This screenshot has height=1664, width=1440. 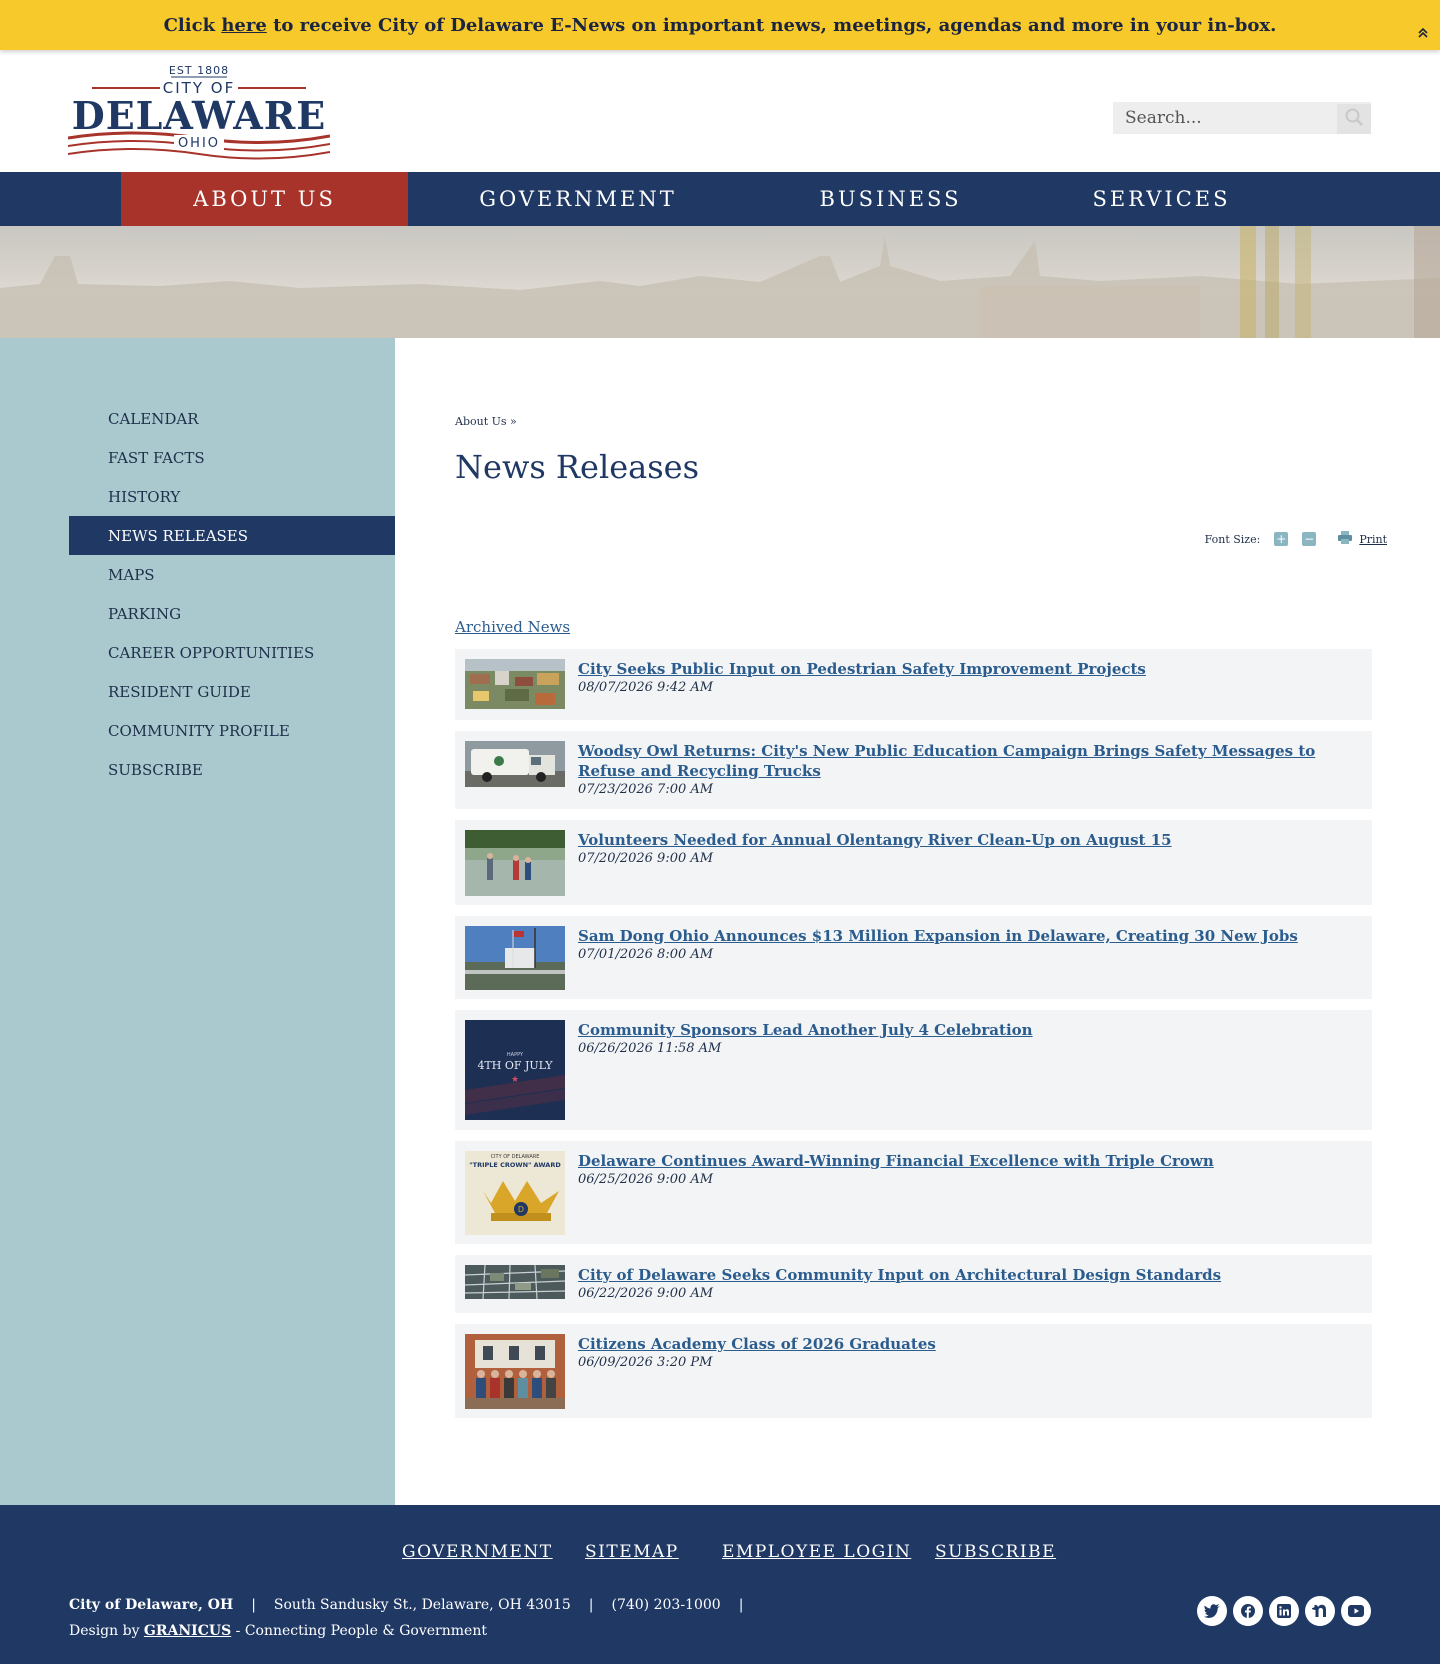 I want to click on search-input, so click(x=1223, y=118).